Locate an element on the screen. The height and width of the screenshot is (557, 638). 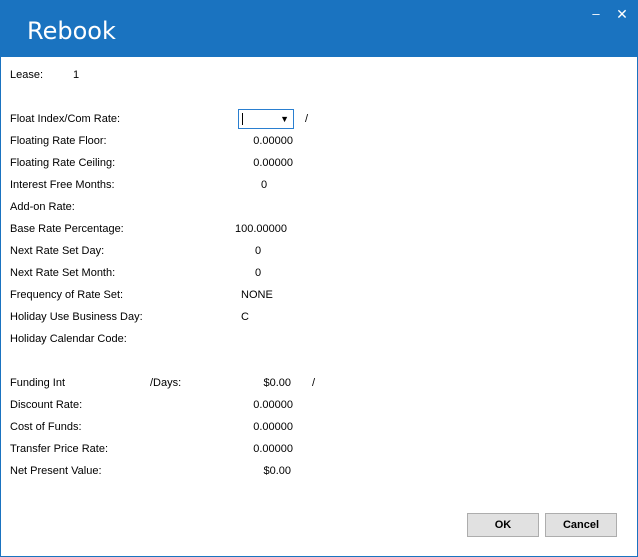
dropdown-arrow-icon: ▼ is located at coordinates (284, 119).